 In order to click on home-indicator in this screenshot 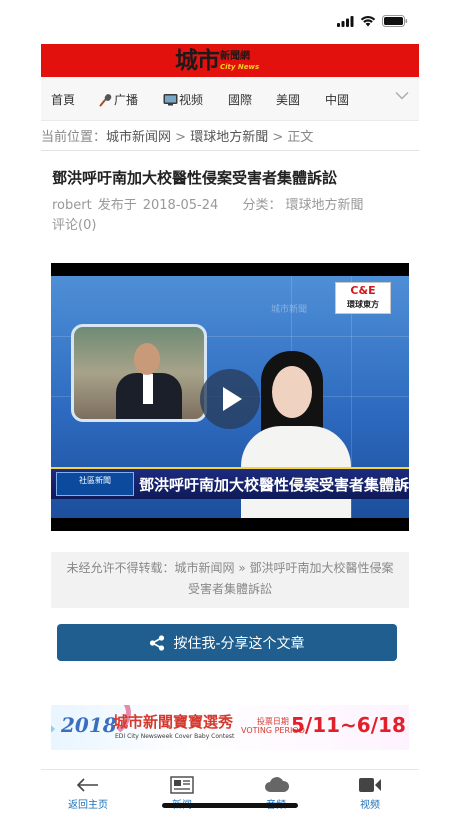, I will do `click(230, 805)`.